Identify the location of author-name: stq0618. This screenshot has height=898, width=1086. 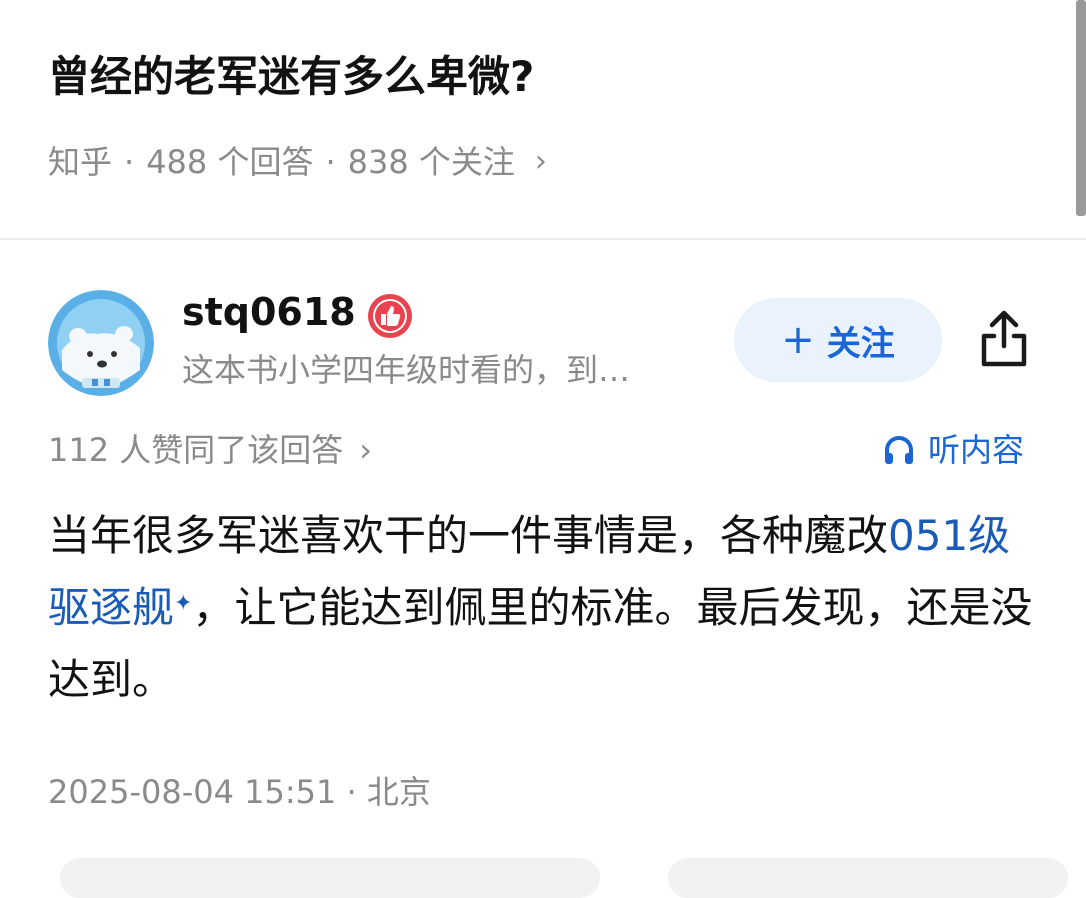
(269, 313).